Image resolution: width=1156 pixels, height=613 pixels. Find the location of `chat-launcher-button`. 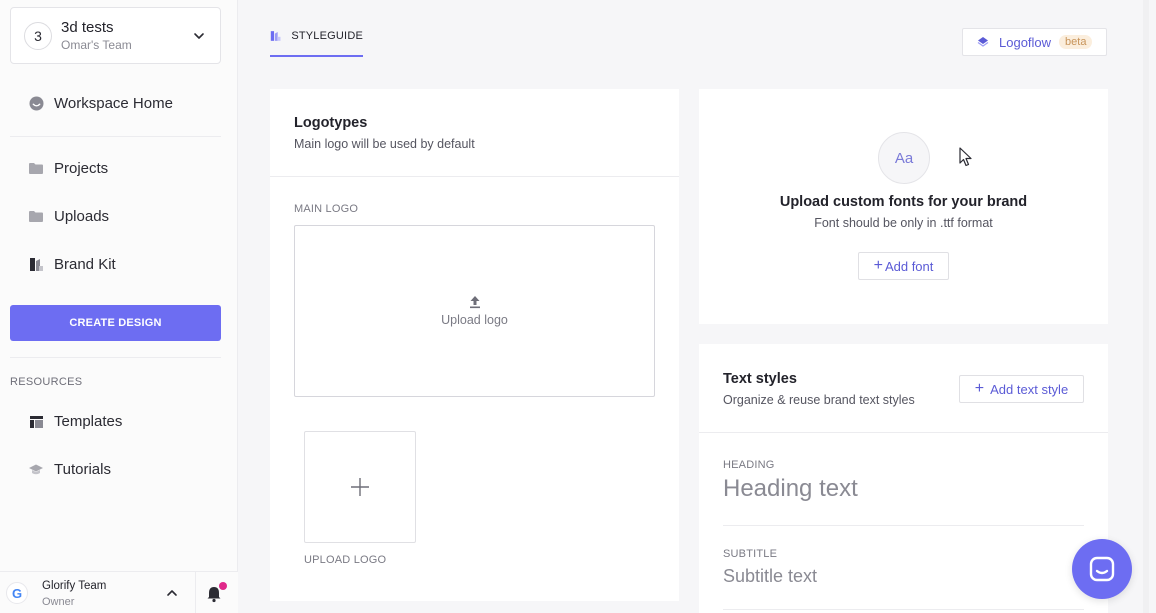

chat-launcher-button is located at coordinates (1102, 569).